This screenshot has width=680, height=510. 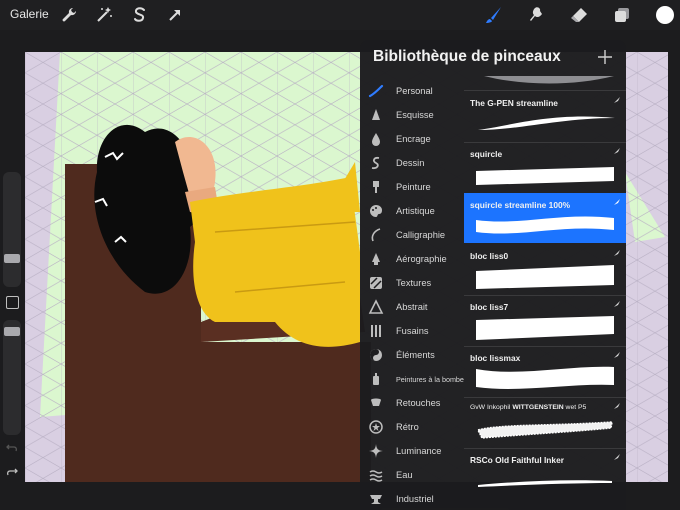 What do you see at coordinates (412, 307) in the screenshot?
I see `category-label: Abstrait` at bounding box center [412, 307].